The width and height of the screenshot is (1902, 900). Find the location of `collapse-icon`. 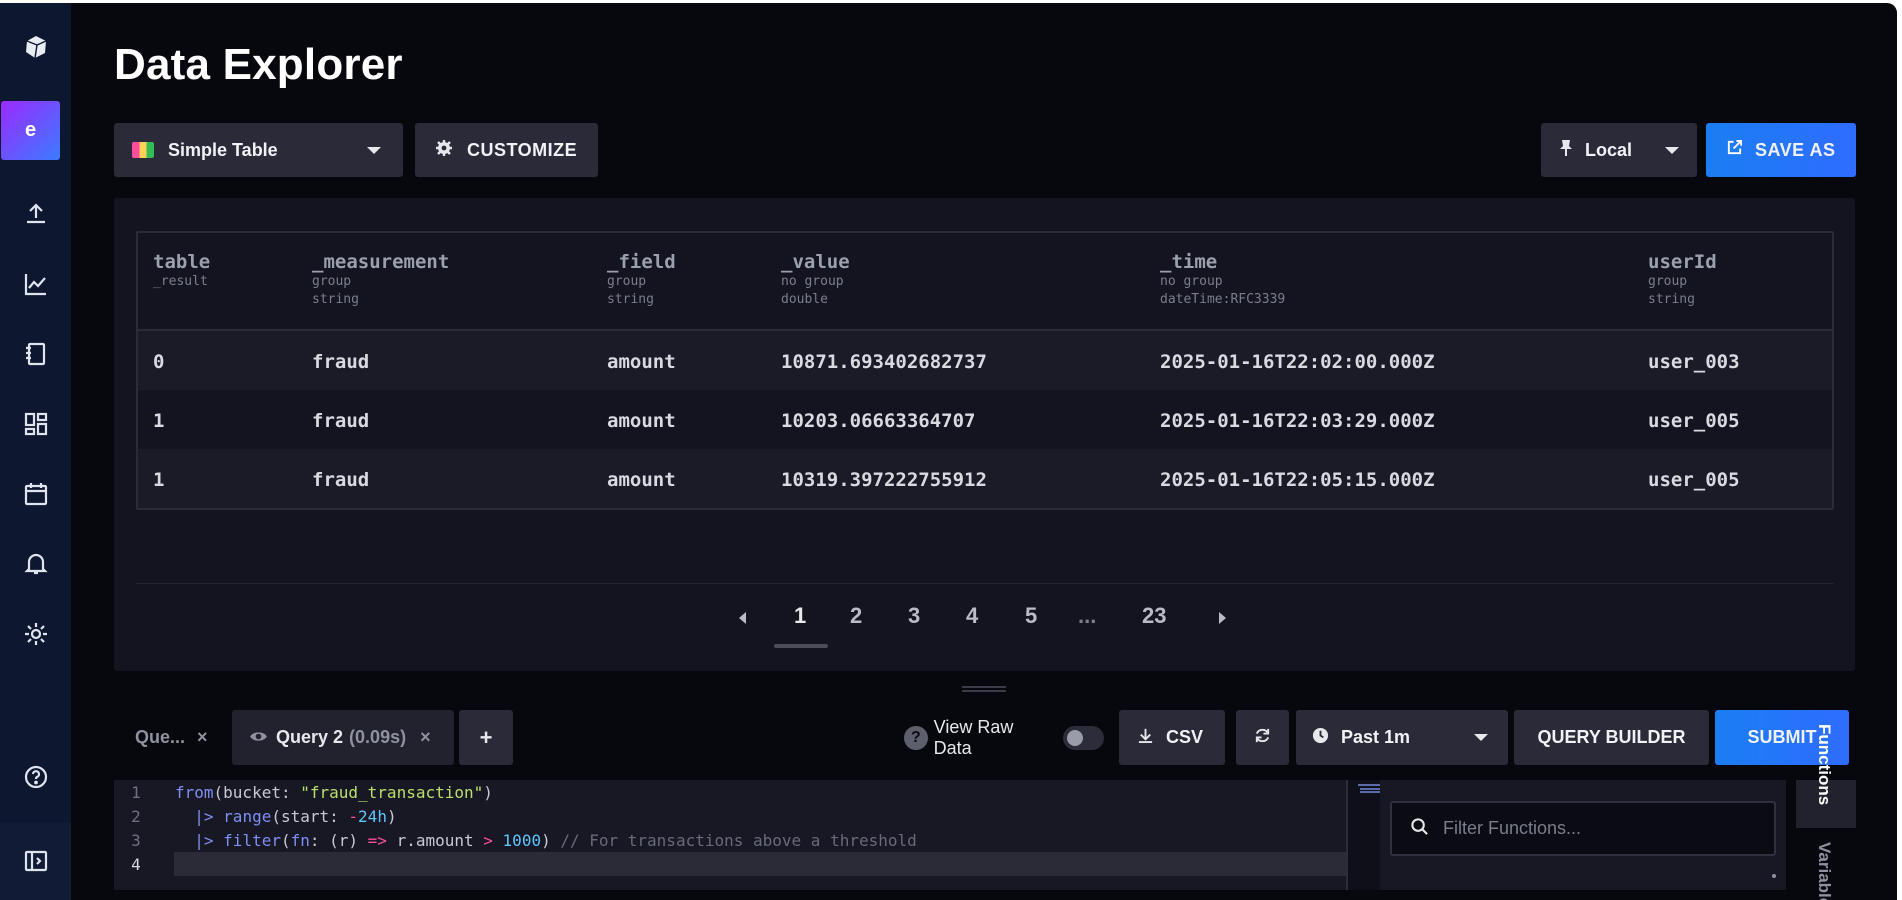

collapse-icon is located at coordinates (35, 861).